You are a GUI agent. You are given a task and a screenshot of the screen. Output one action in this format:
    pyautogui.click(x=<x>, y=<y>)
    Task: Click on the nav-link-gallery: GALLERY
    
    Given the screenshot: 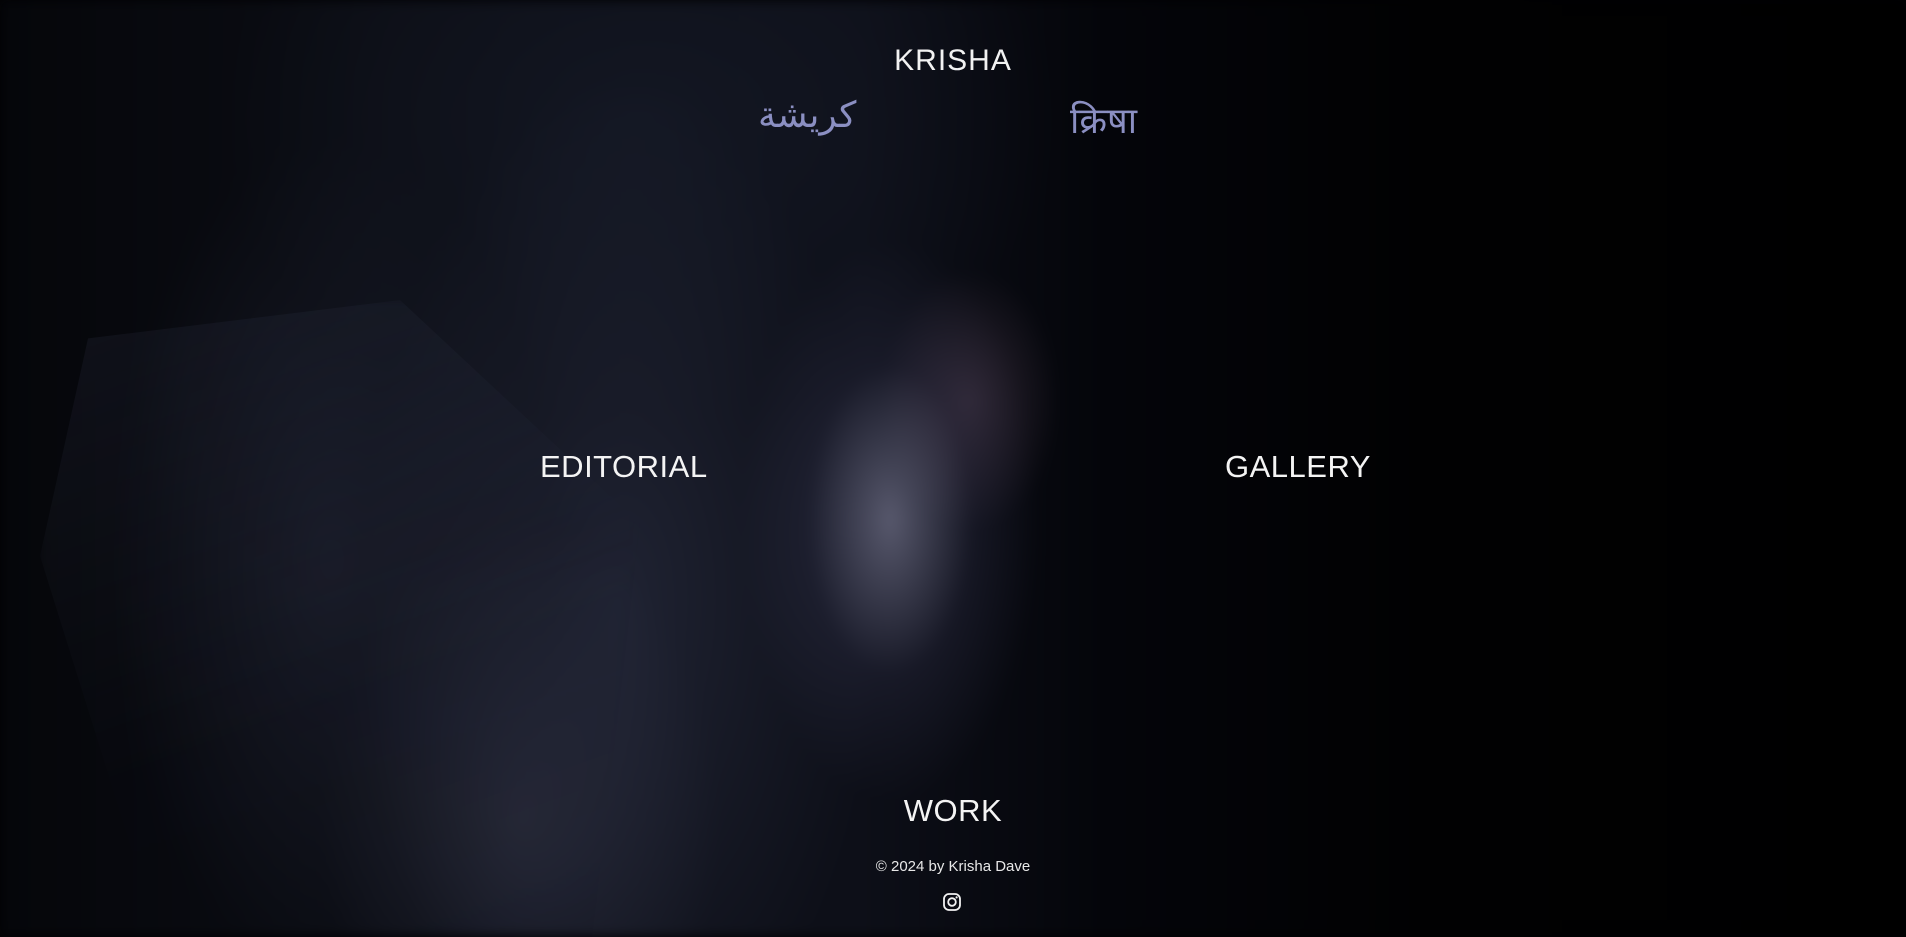 What is the action you would take?
    pyautogui.click(x=1298, y=467)
    